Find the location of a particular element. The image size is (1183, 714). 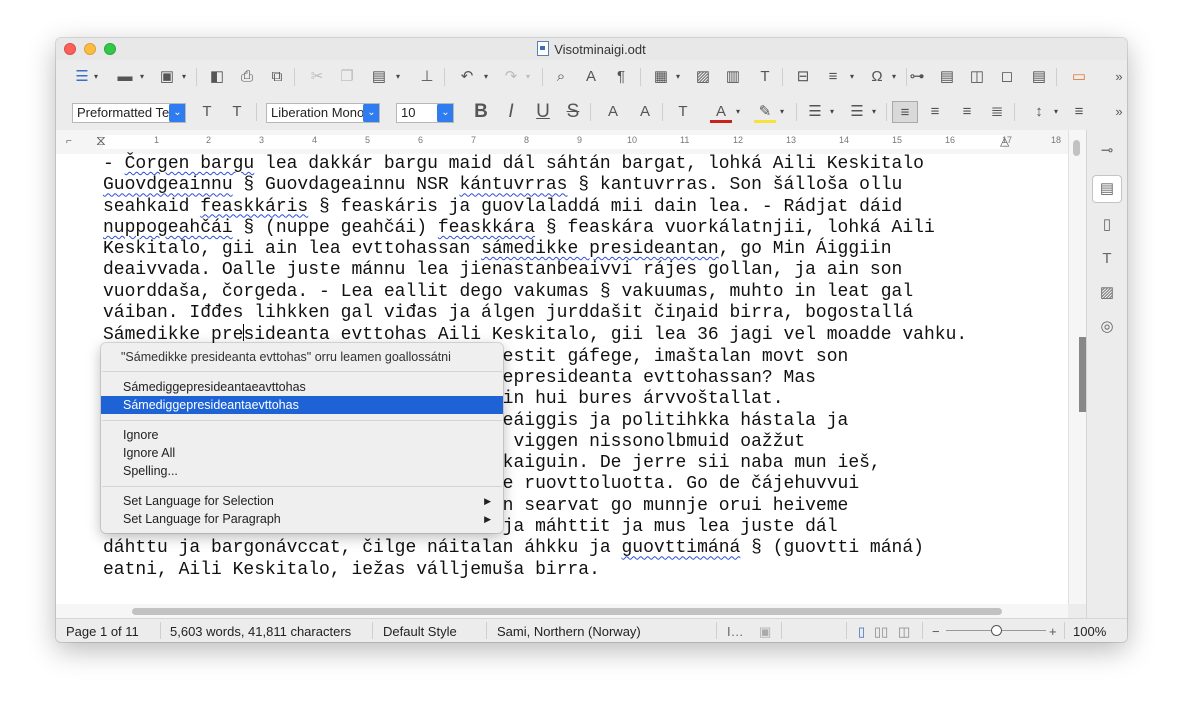

footnote-icon: ▤ is located at coordinates (947, 77).